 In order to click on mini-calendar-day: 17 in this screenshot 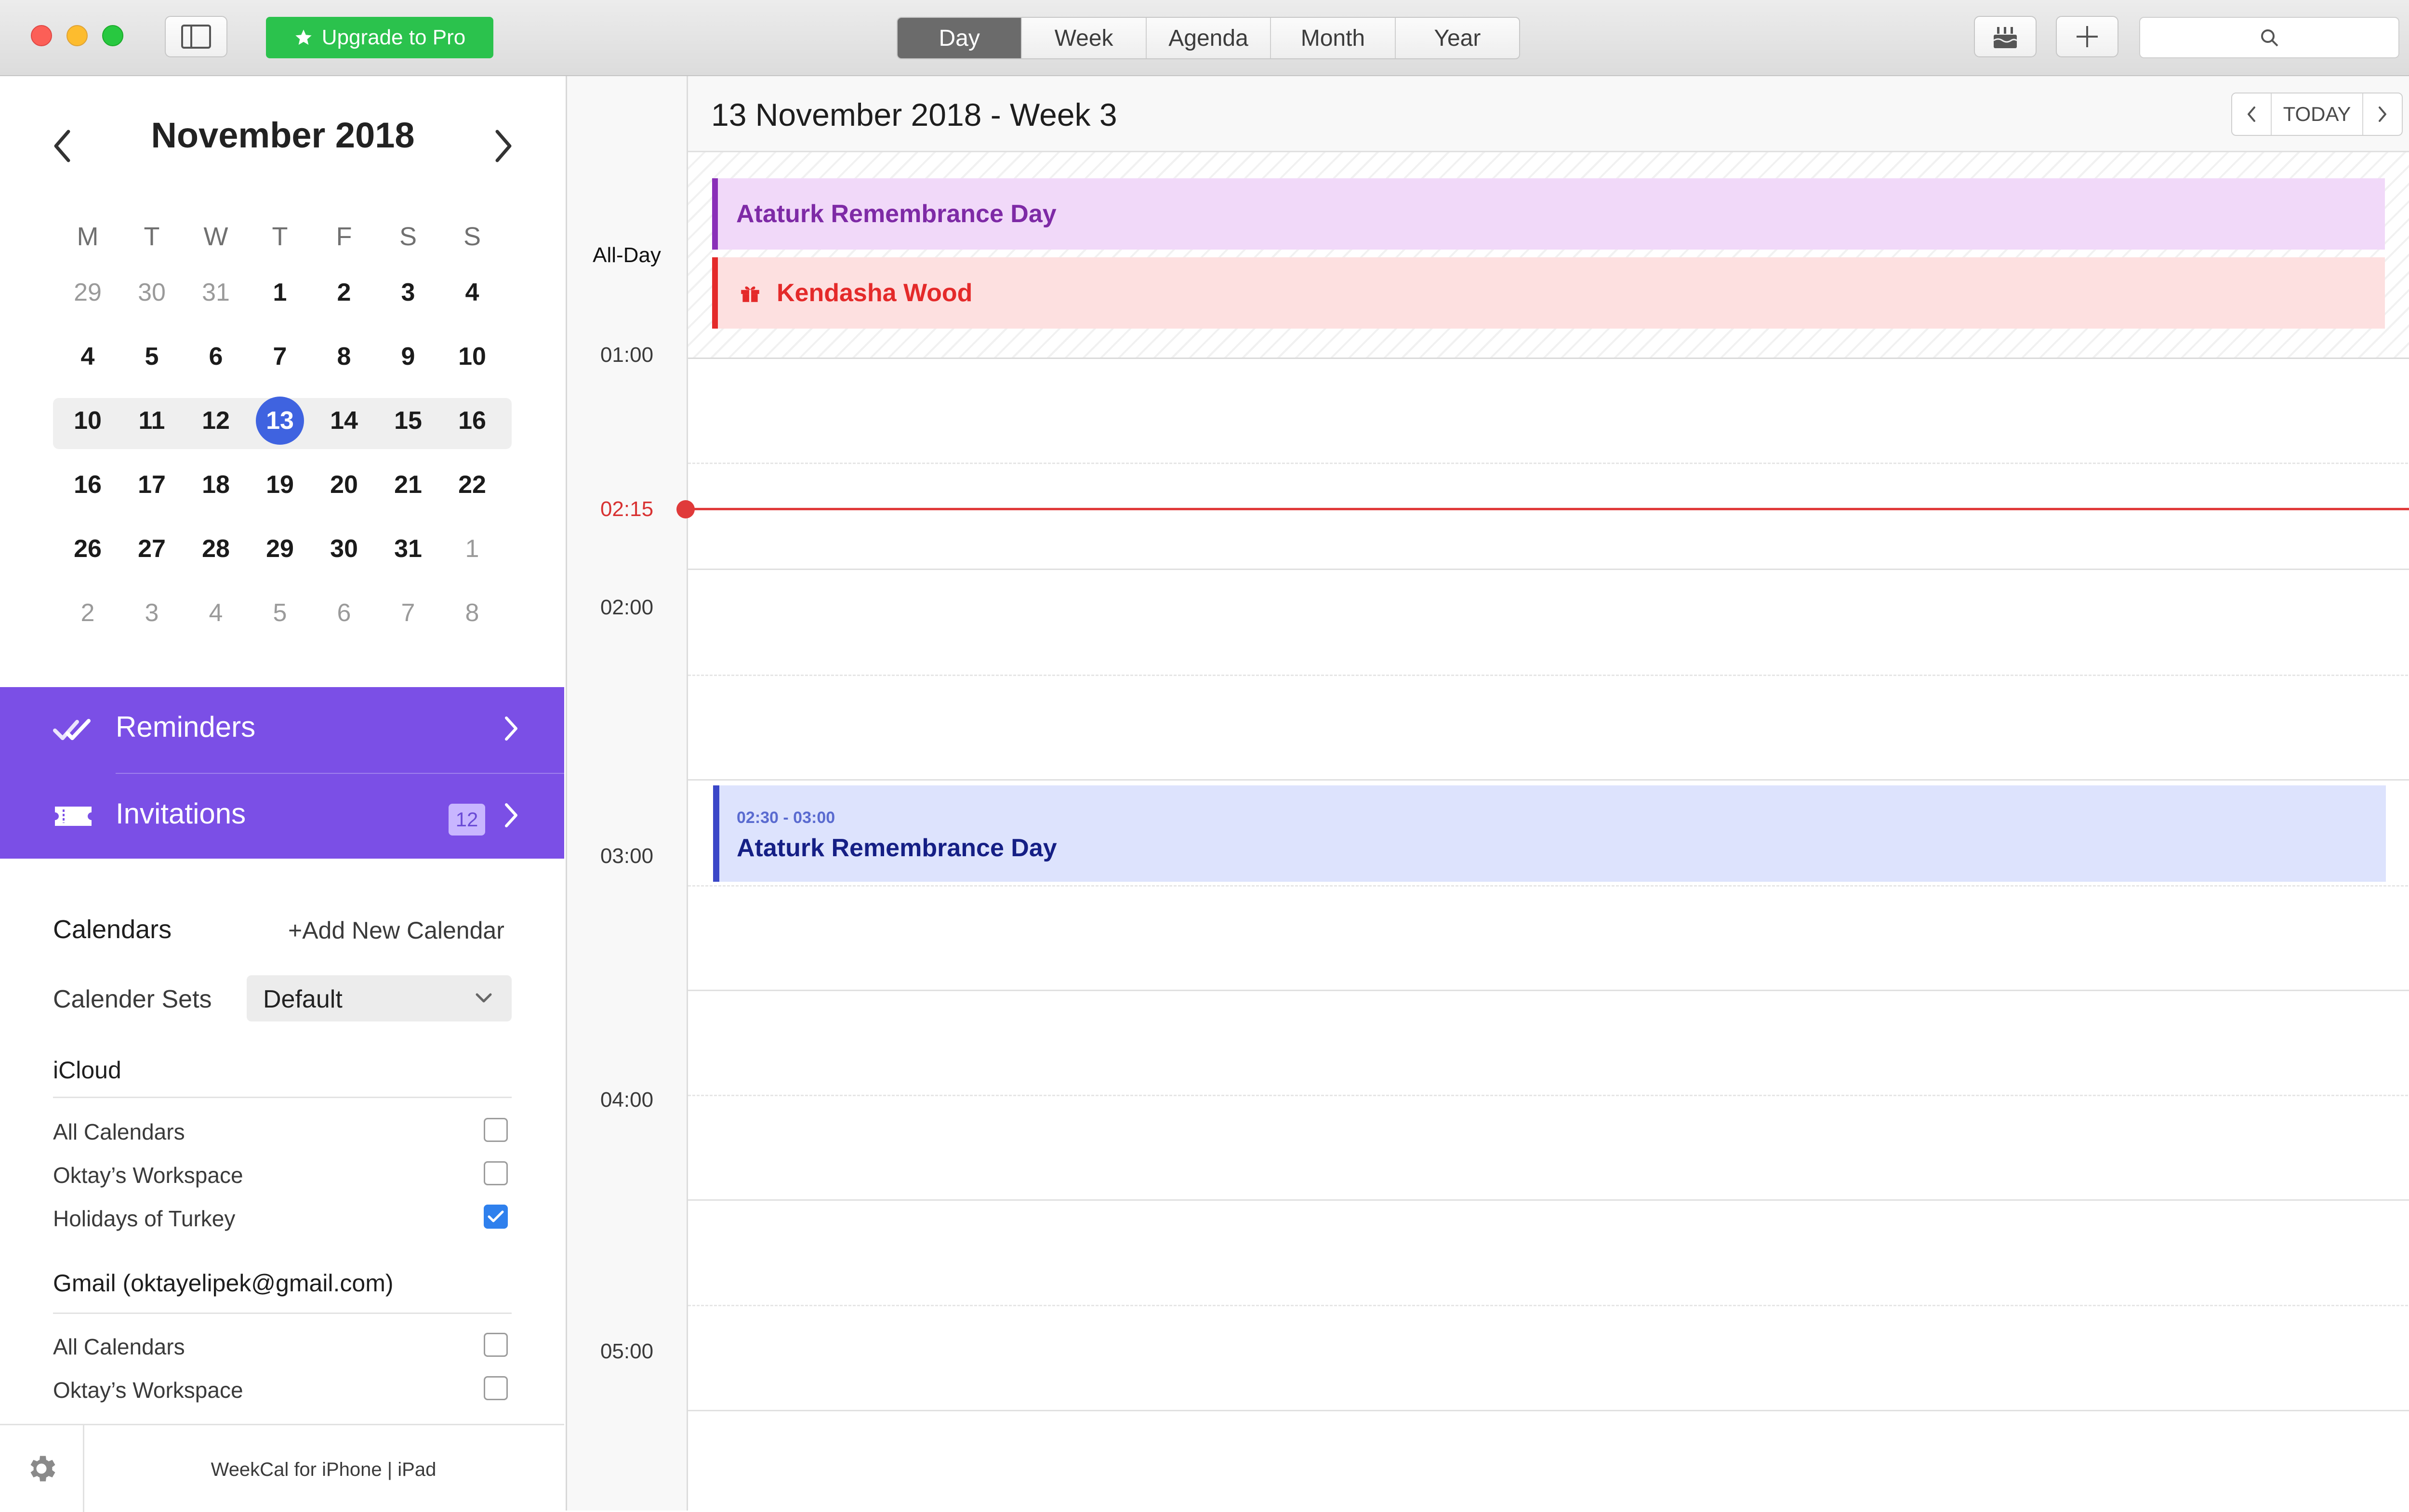, I will do `click(151, 485)`.